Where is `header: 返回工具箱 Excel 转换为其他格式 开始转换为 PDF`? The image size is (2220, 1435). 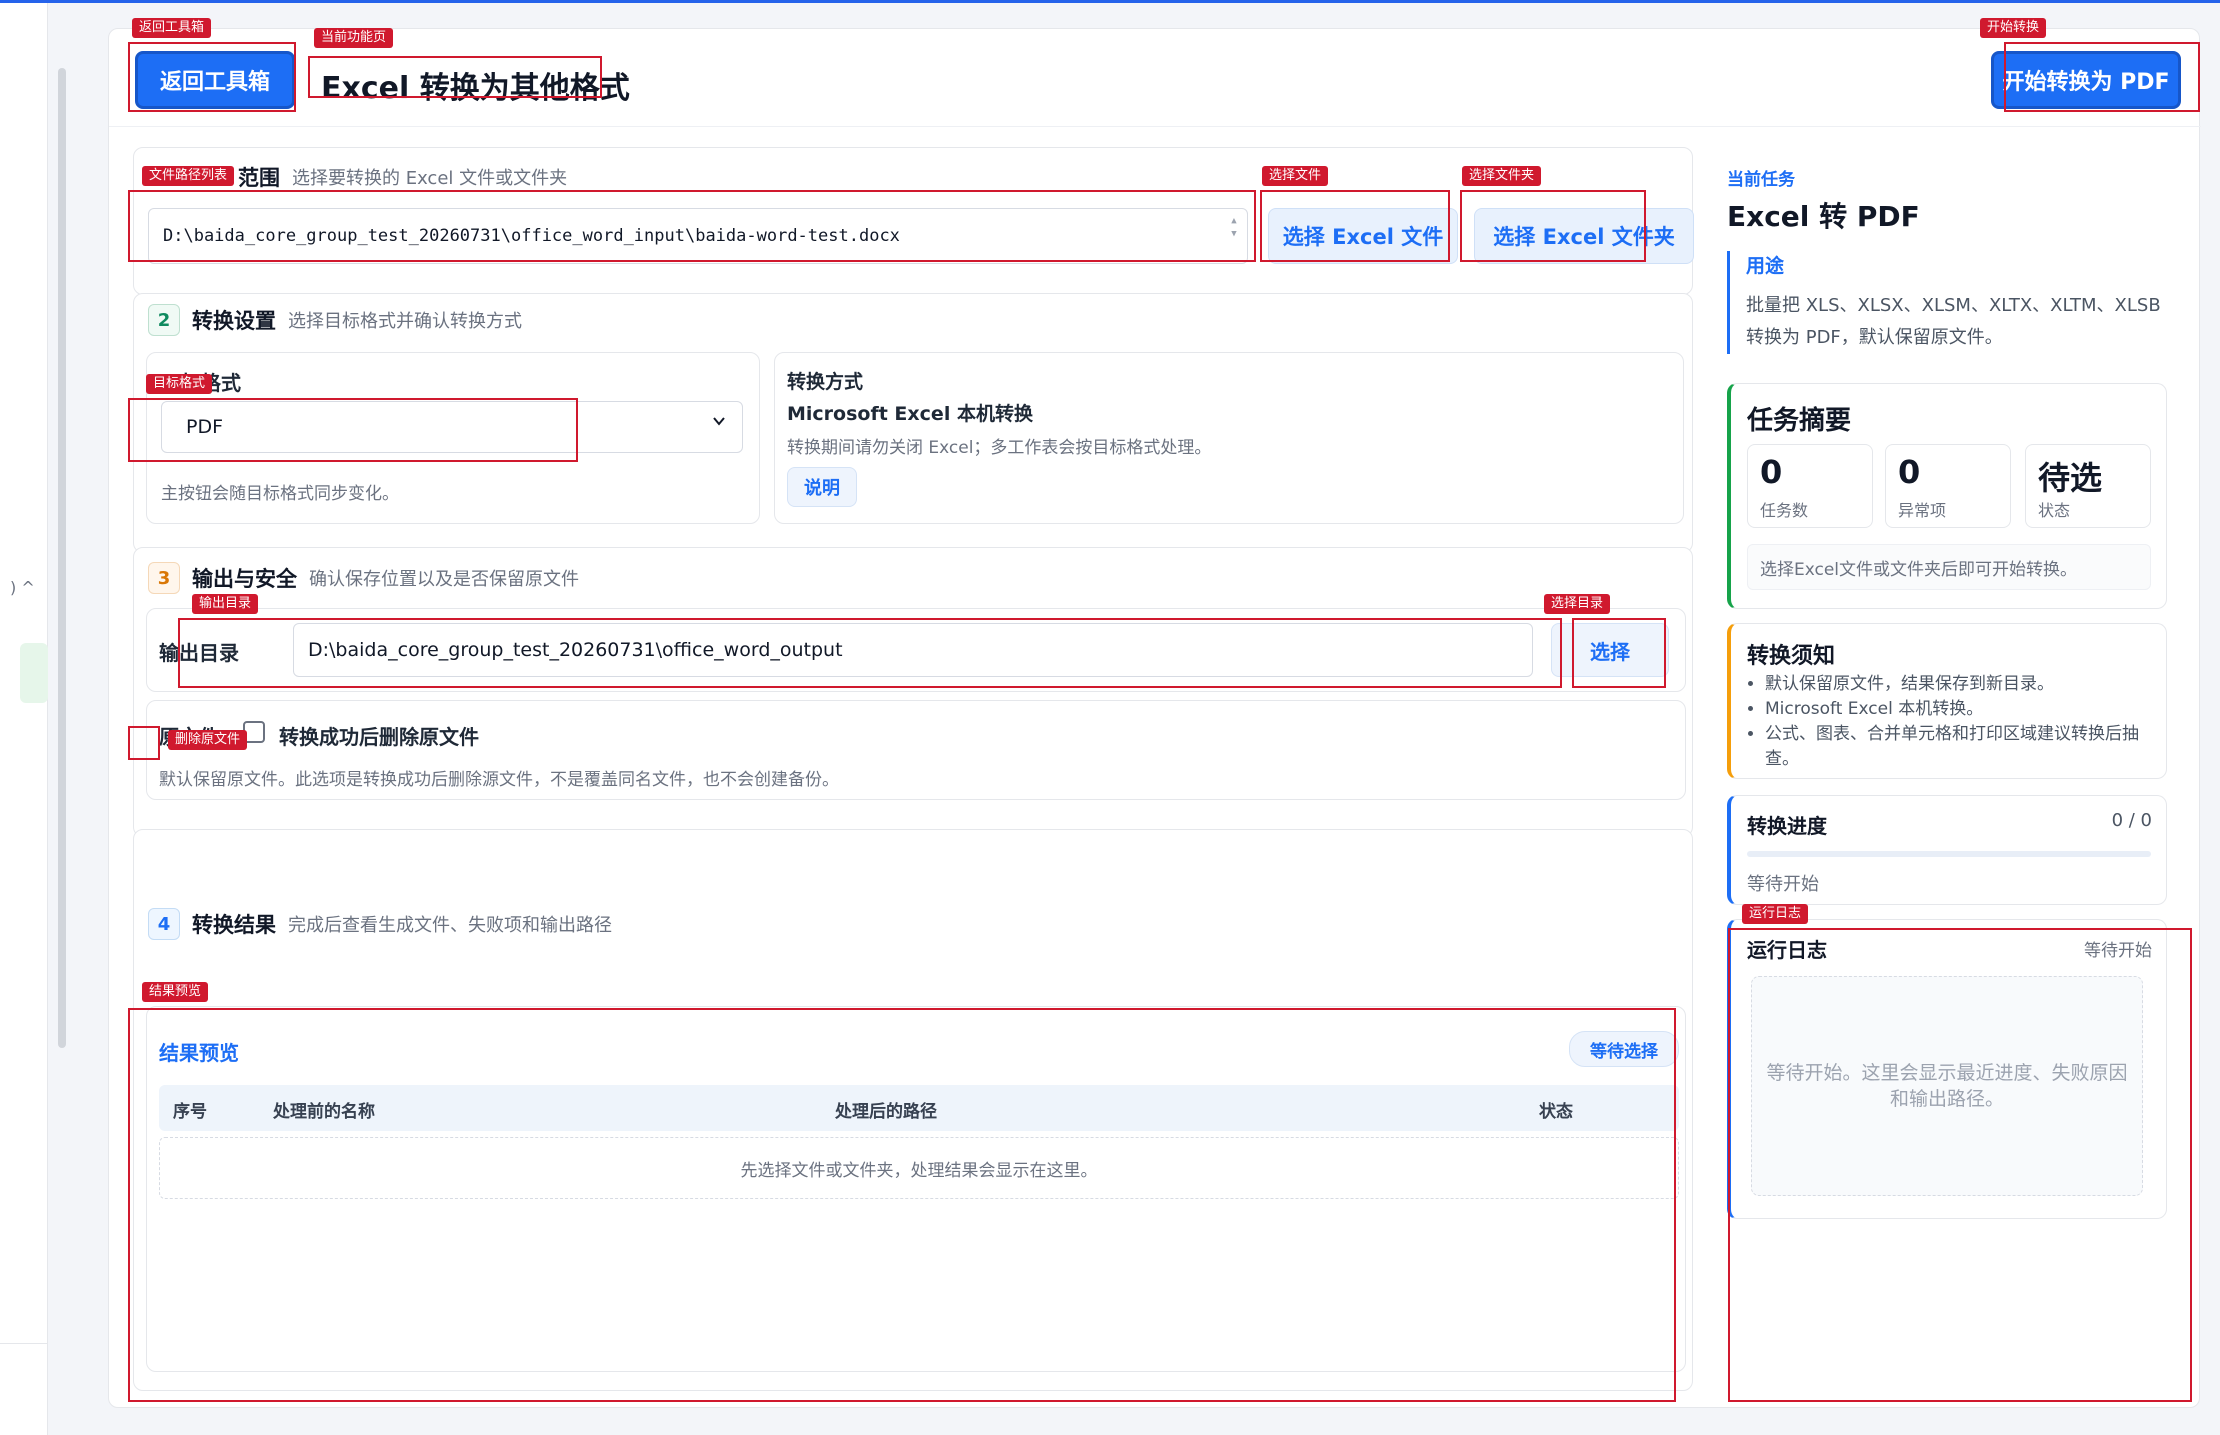 header: 返回工具箱 Excel 转换为其他格式 开始转换为 PDF is located at coordinates (1155, 78).